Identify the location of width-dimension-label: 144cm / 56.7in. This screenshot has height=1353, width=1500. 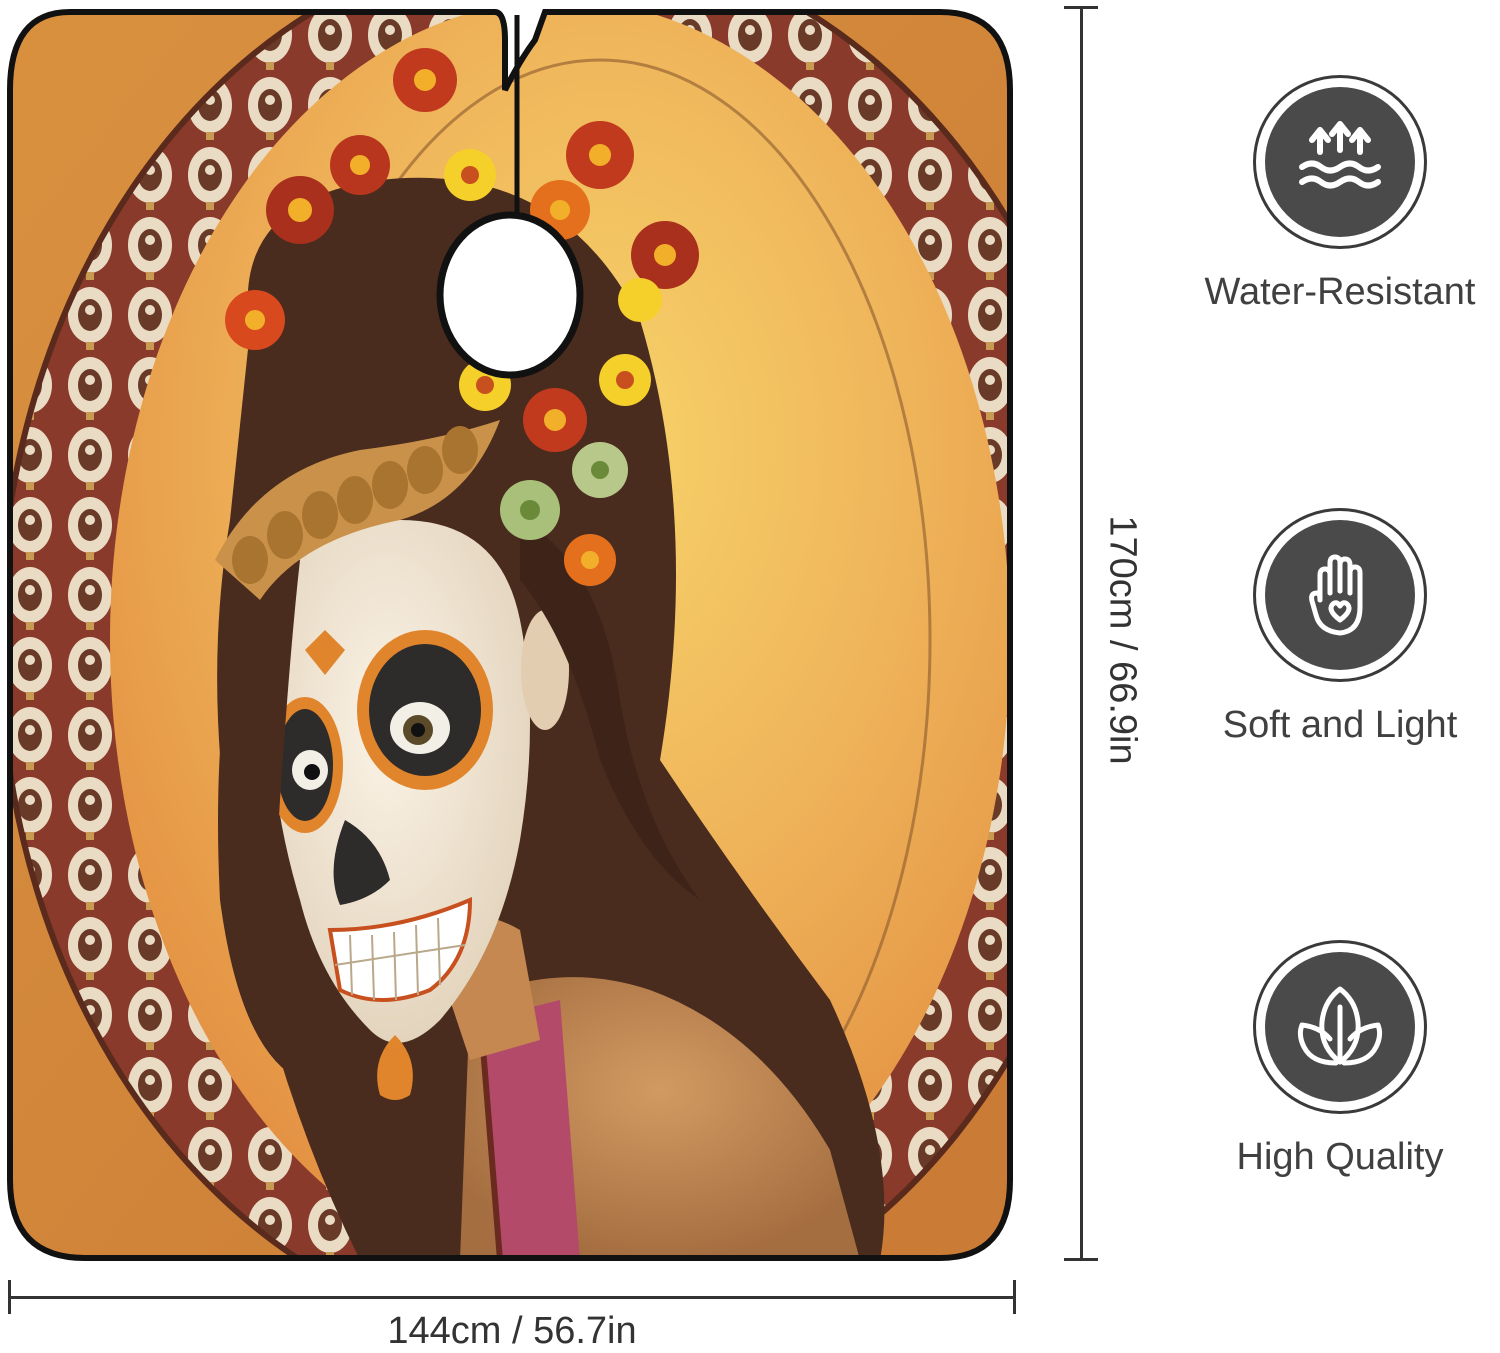
(512, 1331).